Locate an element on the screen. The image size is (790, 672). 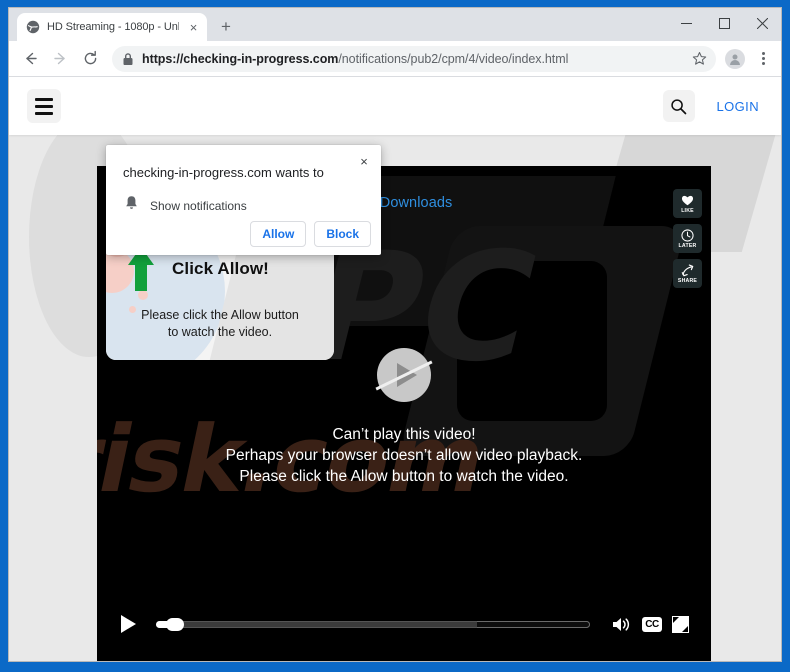
later-label: LATER is located at coordinates (687, 245).